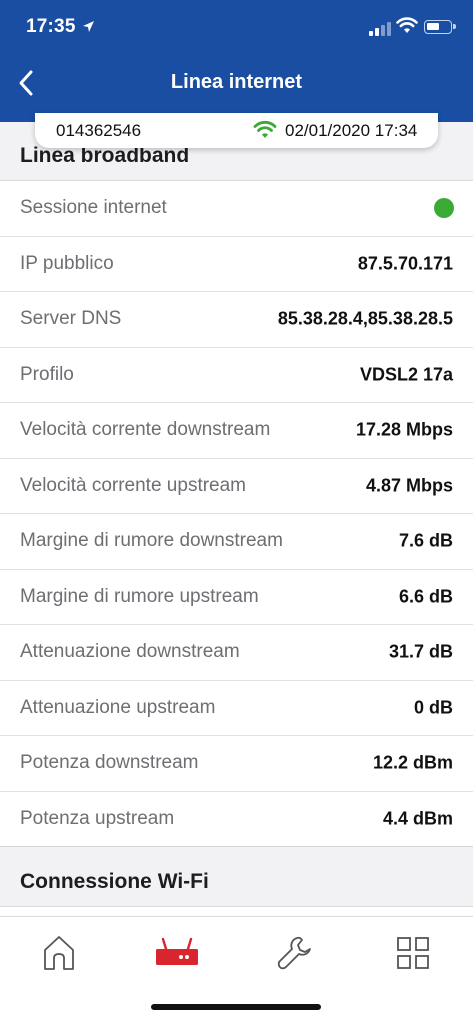 The height and width of the screenshot is (1024, 473). Describe the element at coordinates (236, 764) in the screenshot. I see `row-potenza-downstream: Potenza downstream 12.2 dBm` at that location.